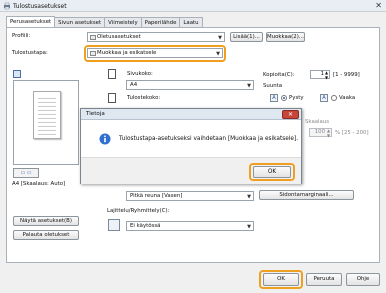 The width and height of the screenshot is (386, 293). Describe the element at coordinates (346, 75) in the screenshot. I see `copies-range: [1 - 9999]` at that location.